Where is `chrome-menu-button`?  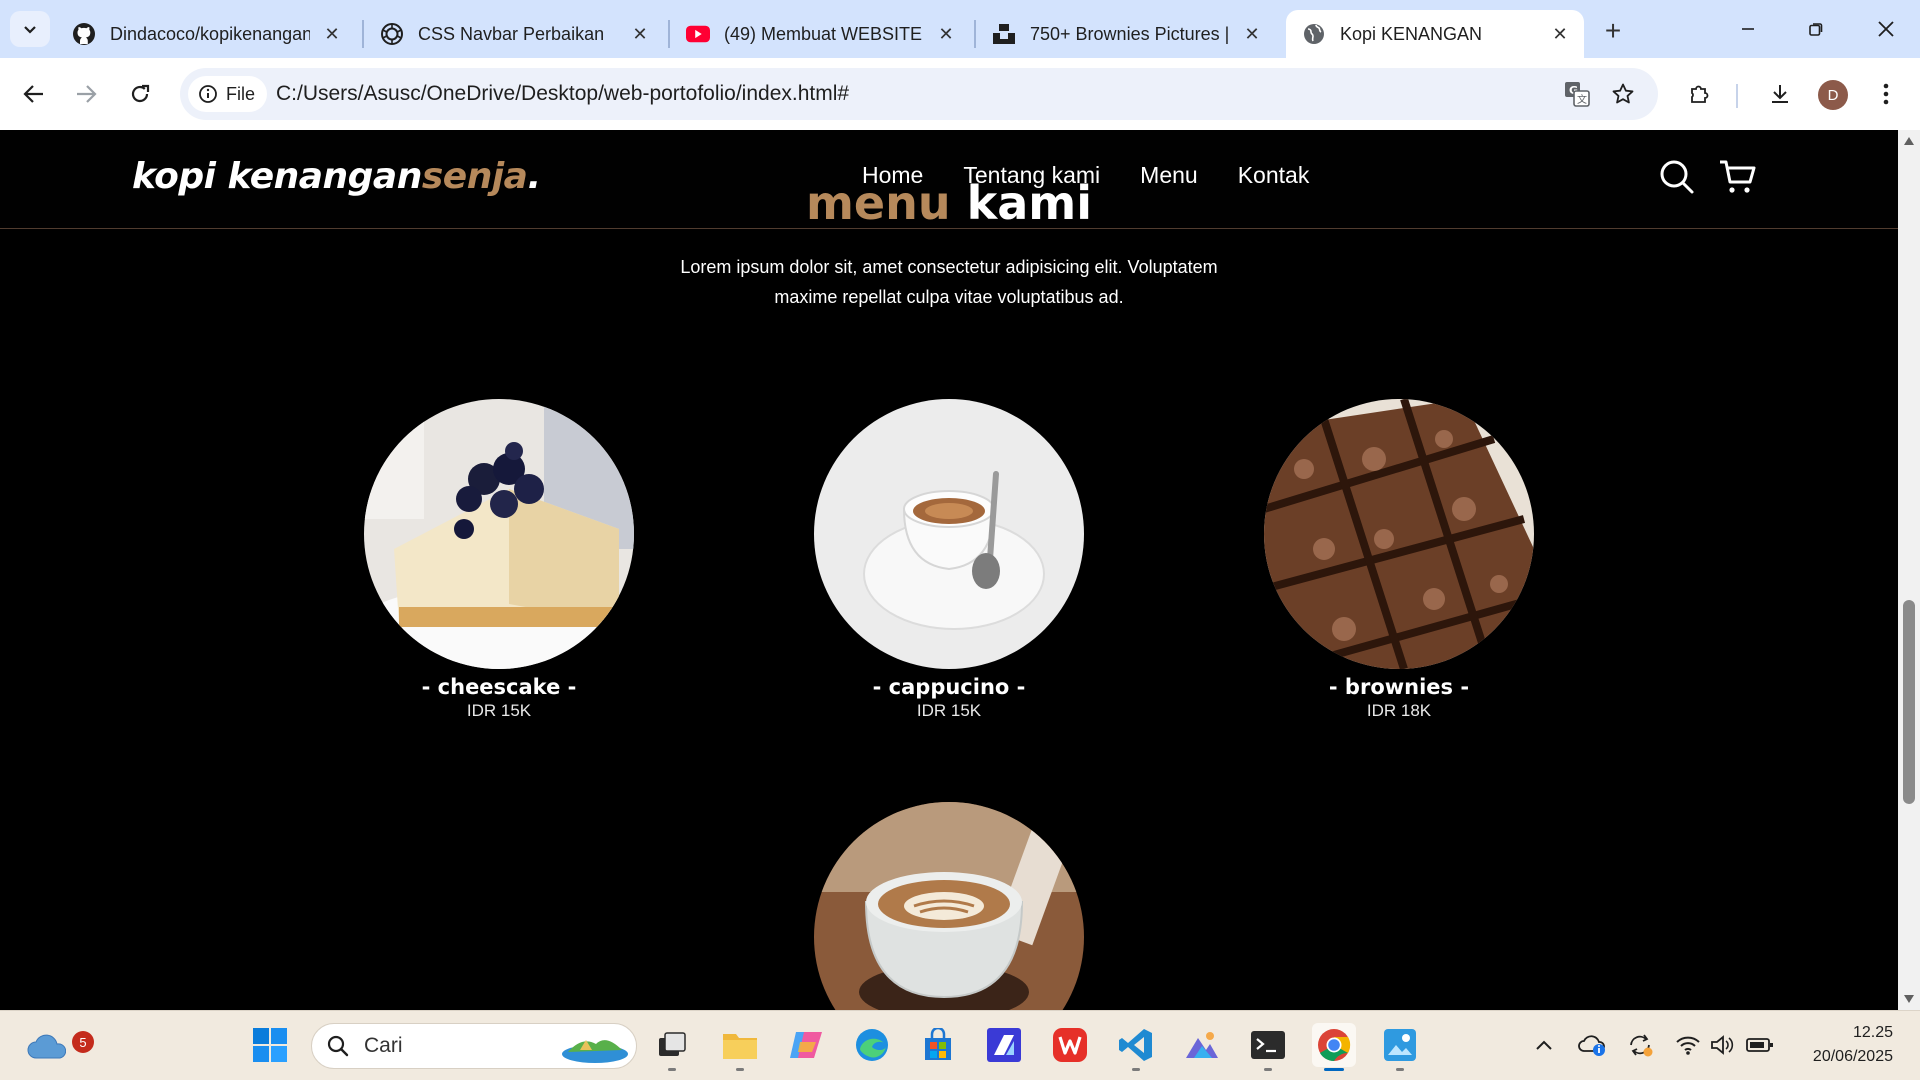
chrome-menu-button is located at coordinates (1886, 94).